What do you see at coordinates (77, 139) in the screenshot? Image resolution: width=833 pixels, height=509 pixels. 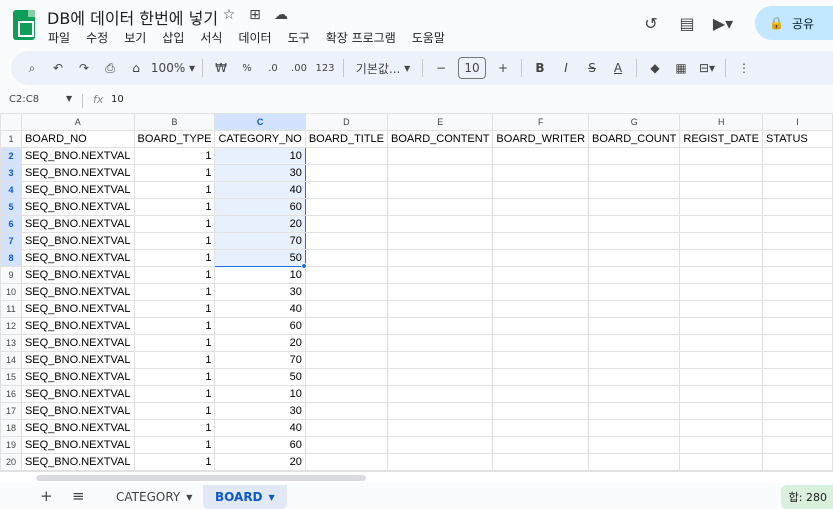 I see `cell-header-a: BOARD_NO` at bounding box center [77, 139].